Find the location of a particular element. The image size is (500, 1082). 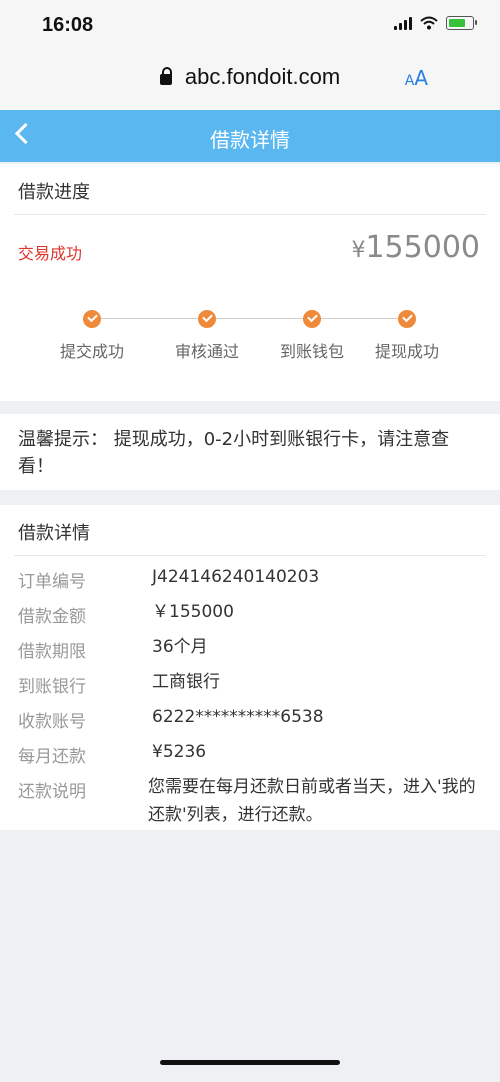

url-bar: abc.fondoit.com AA is located at coordinates (250, 81).